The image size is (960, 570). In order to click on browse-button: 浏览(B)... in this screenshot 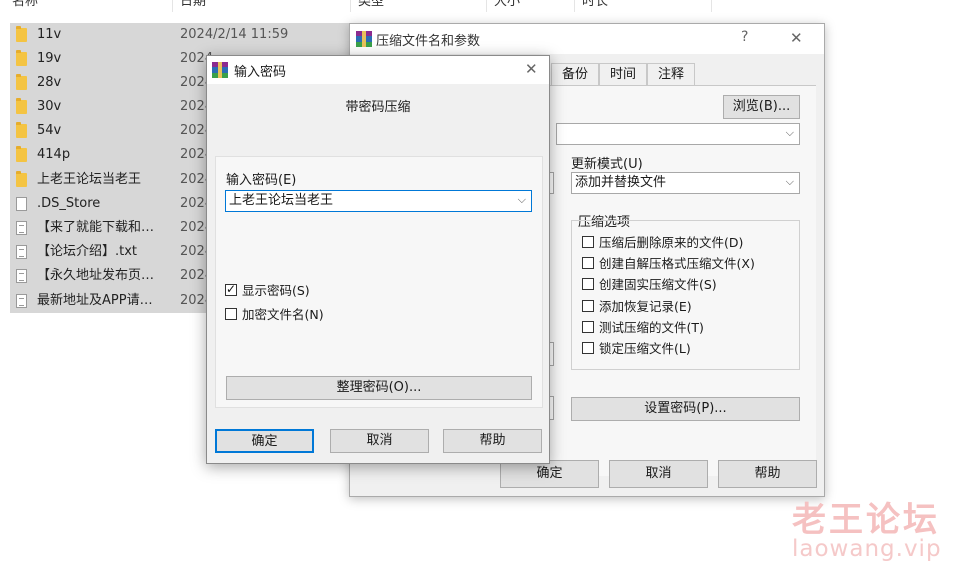, I will do `click(761, 107)`.